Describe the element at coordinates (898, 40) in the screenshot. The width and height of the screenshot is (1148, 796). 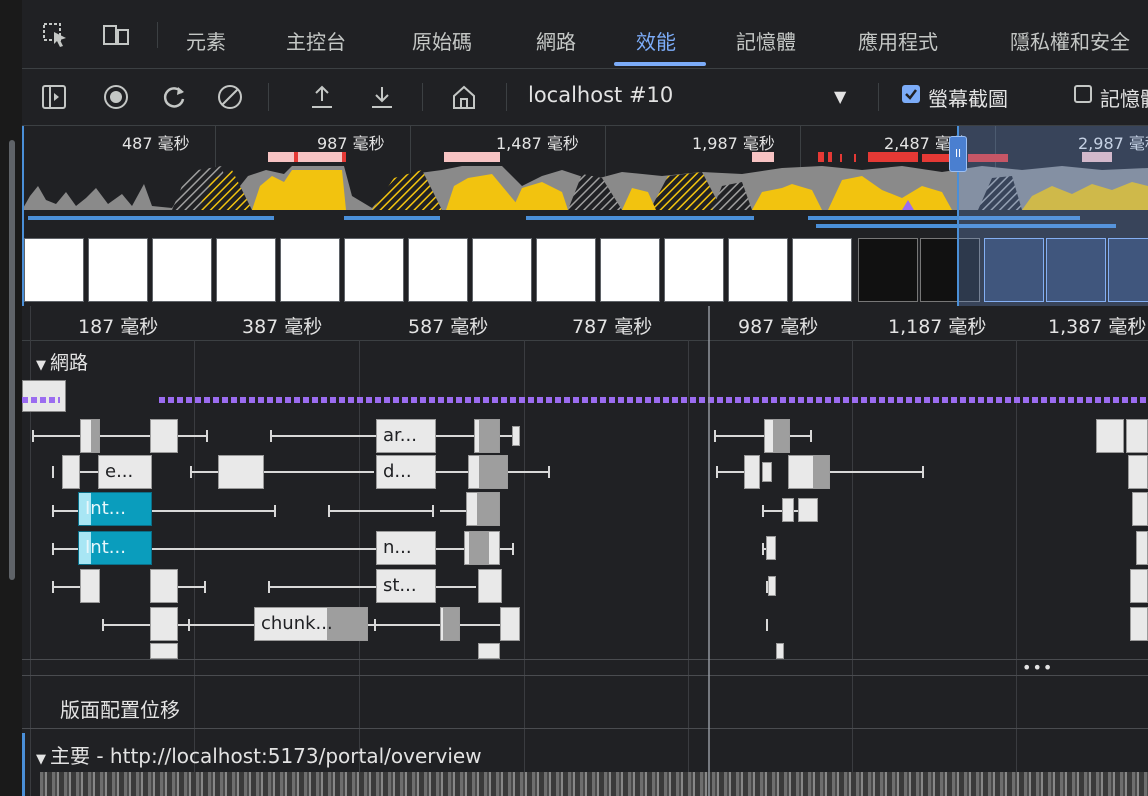
I see `tab-application: 應用程式` at that location.